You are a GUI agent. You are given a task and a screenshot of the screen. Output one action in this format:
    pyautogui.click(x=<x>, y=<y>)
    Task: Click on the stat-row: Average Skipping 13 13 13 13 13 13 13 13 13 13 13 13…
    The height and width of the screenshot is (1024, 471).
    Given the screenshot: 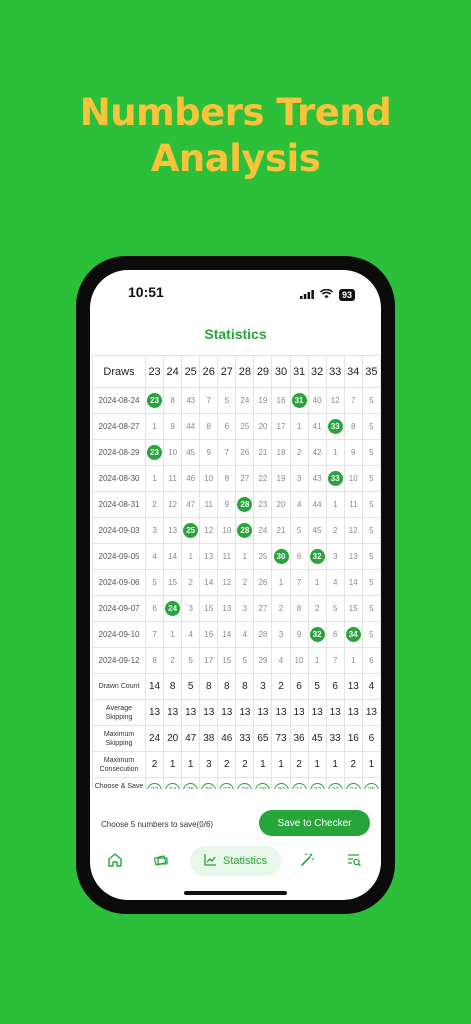 What is the action you would take?
    pyautogui.click(x=236, y=712)
    